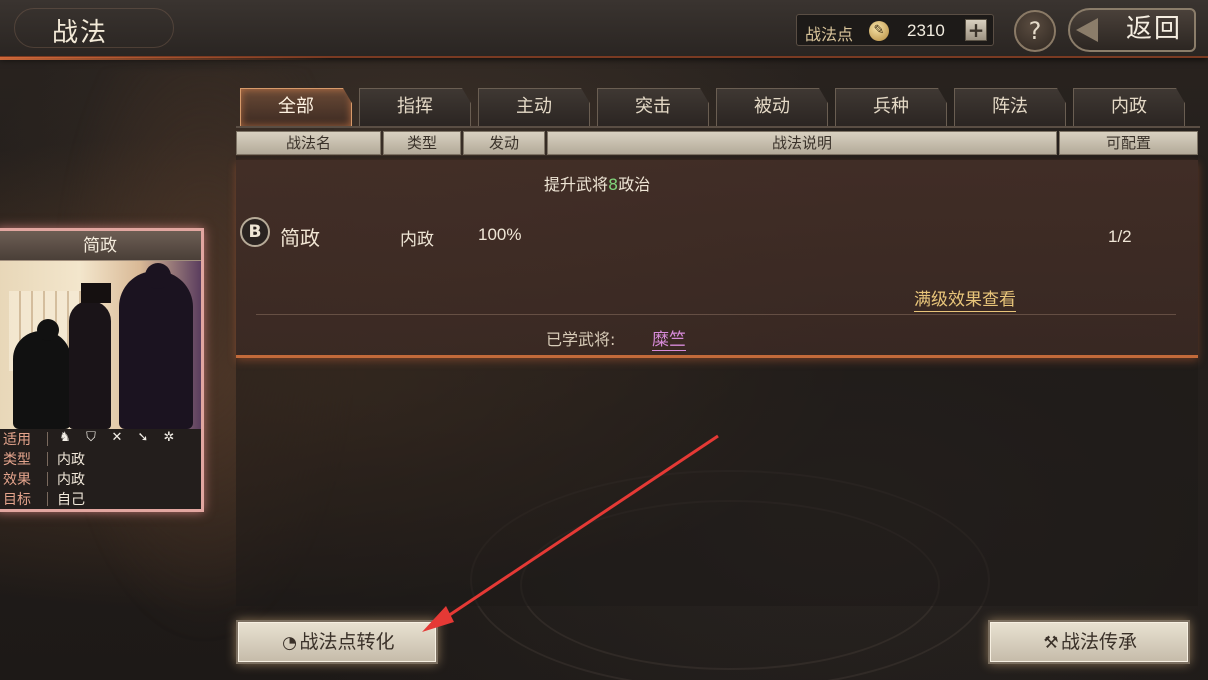 The width and height of the screenshot is (1208, 680). What do you see at coordinates (422, 143) in the screenshot?
I see `column-header-type: 类型` at bounding box center [422, 143].